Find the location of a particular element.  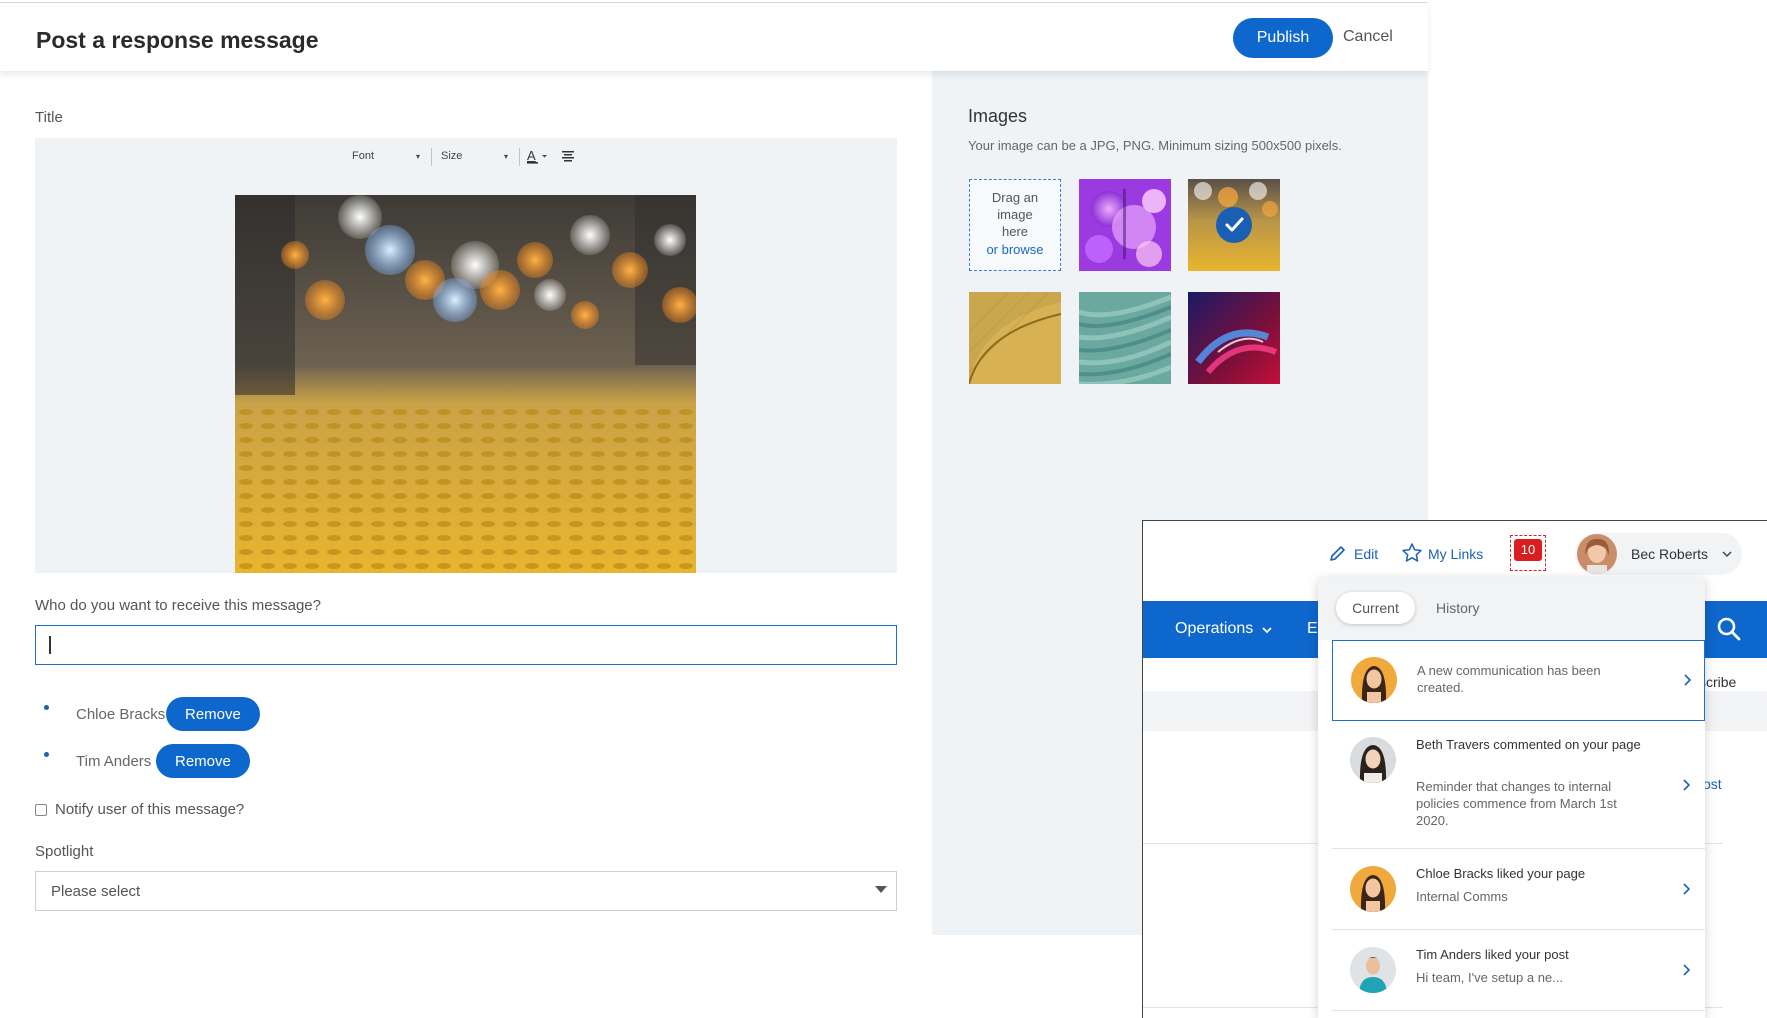

notification-count-badge: 10 is located at coordinates (1528, 550).